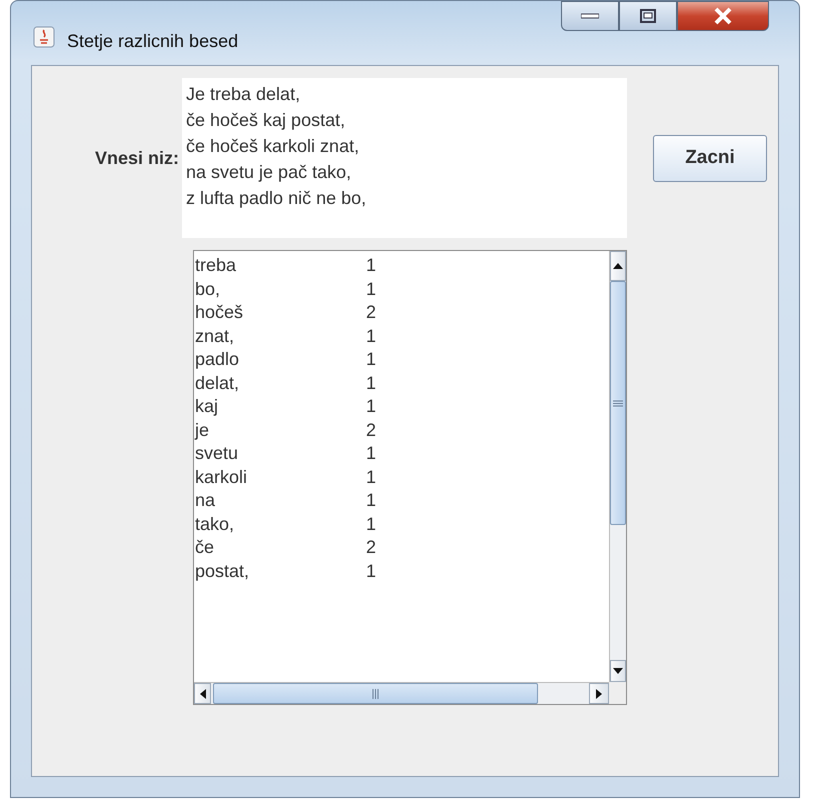 The width and height of the screenshot is (813, 801). I want to click on word-text: če, so click(205, 547).